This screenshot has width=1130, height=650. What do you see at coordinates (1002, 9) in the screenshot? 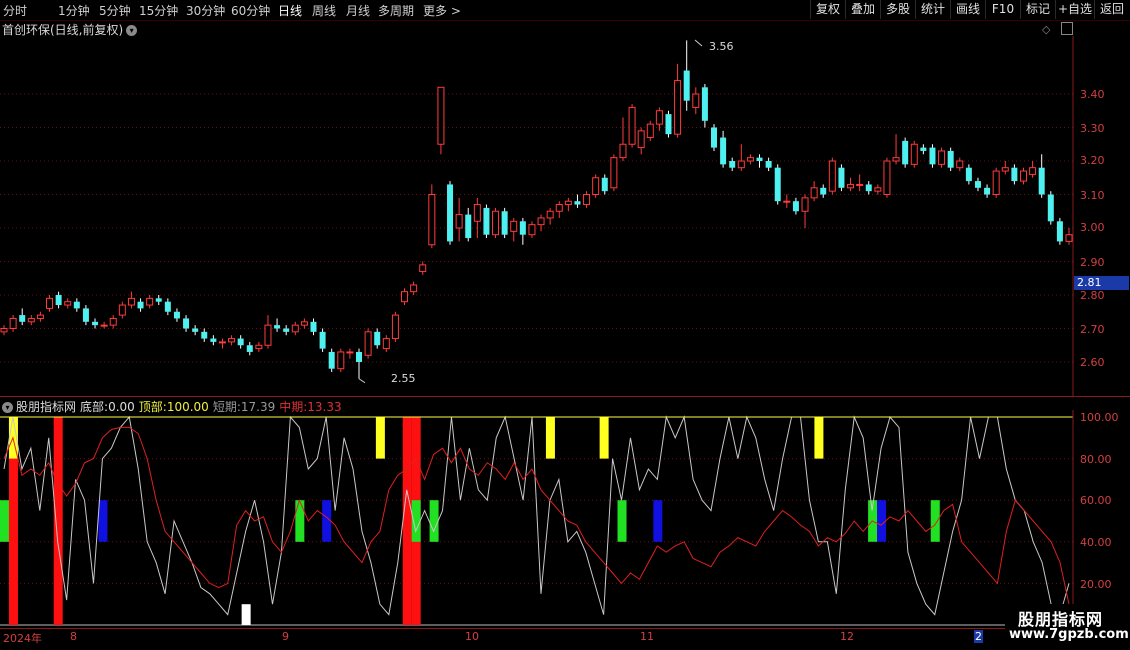
I see `f10-button: F10` at bounding box center [1002, 9].